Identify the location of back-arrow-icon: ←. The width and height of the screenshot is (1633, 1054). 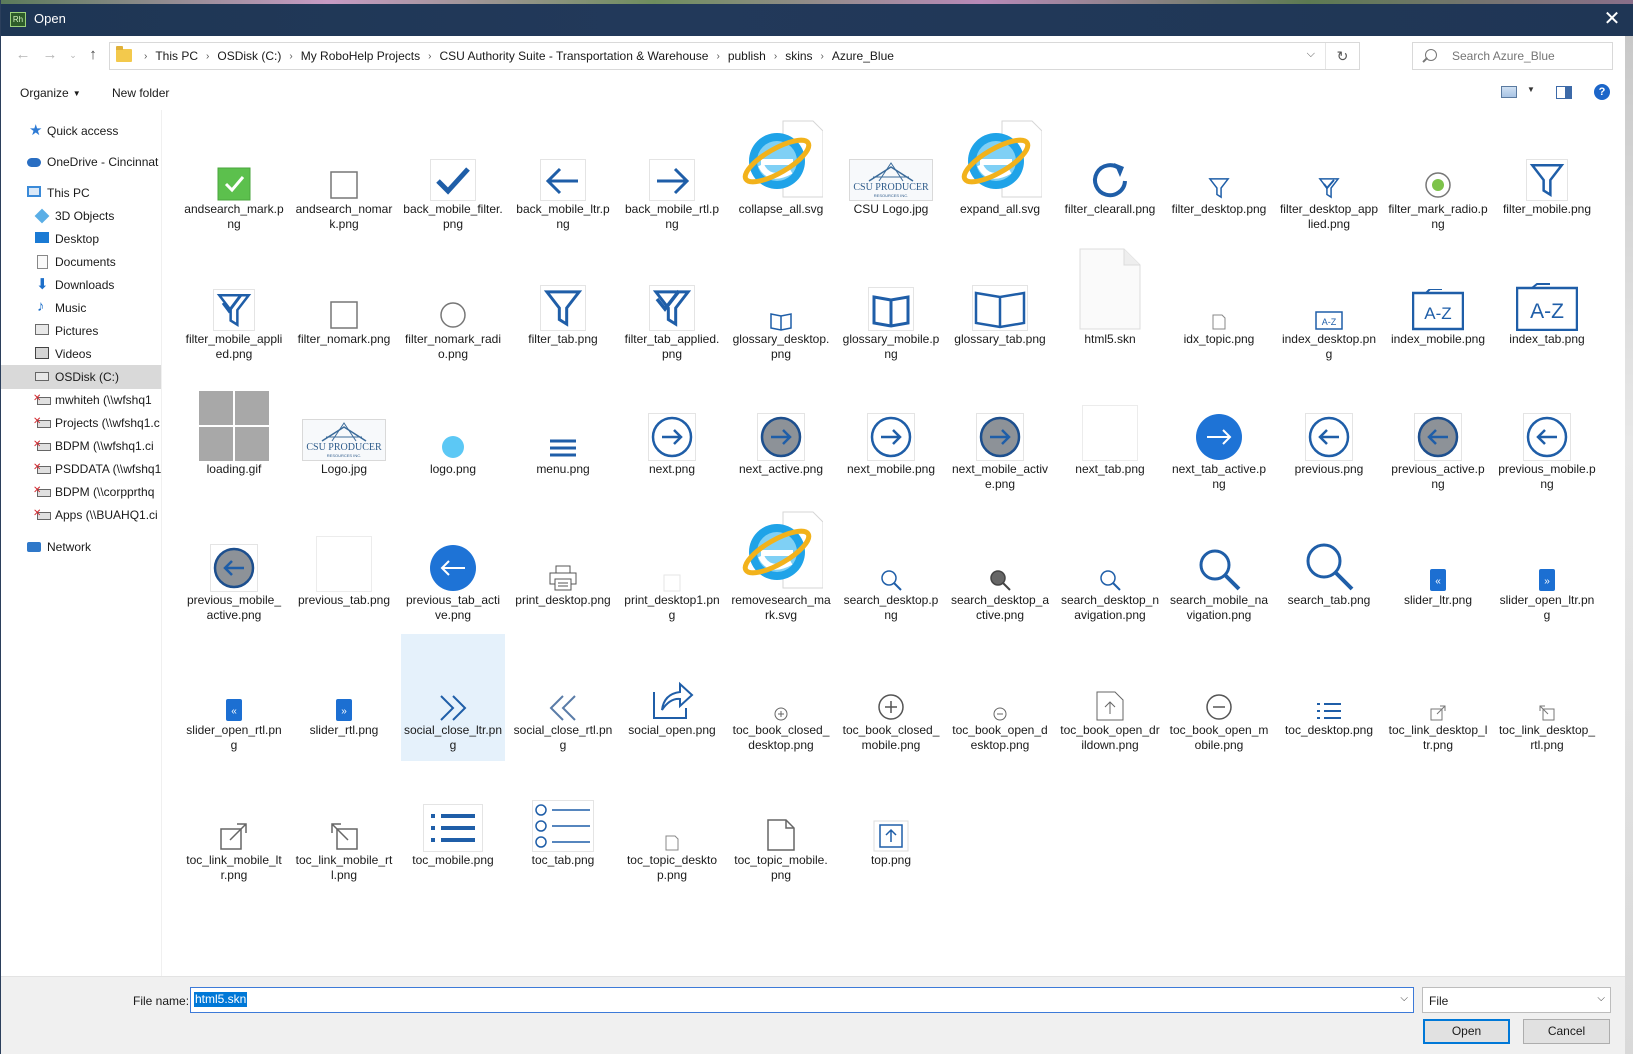
(23, 55).